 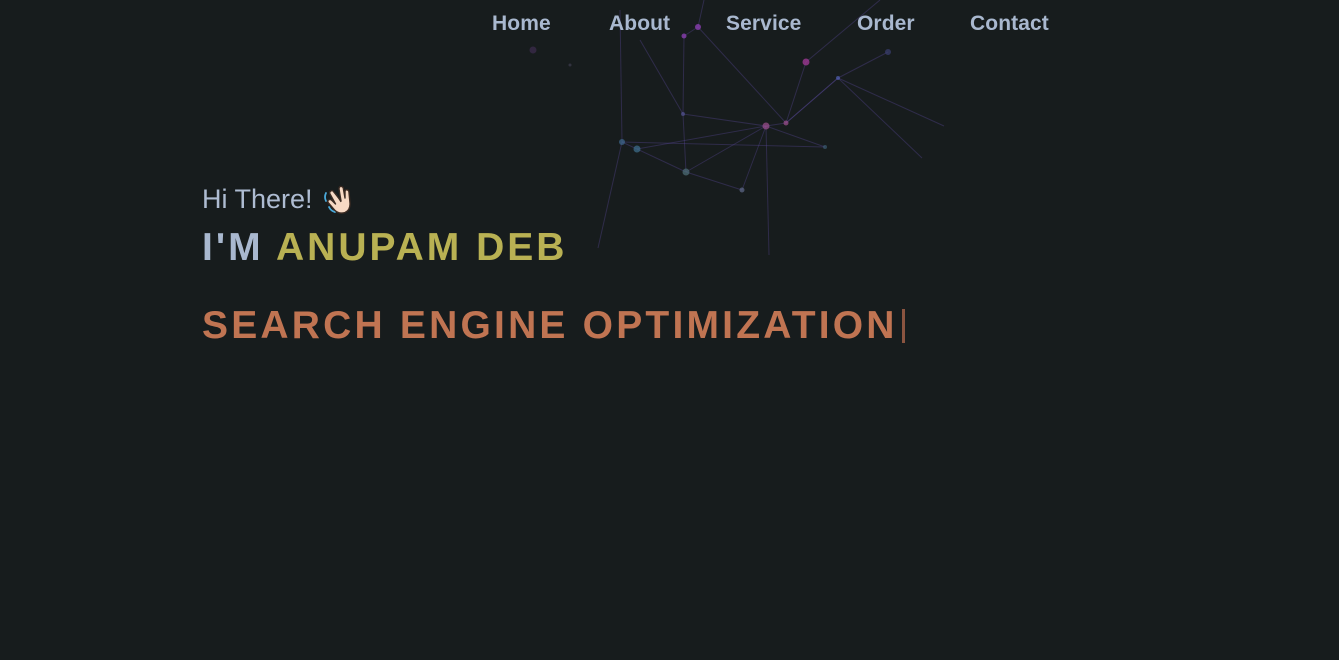 I want to click on greeting-text: Hi There!, so click(x=257, y=198).